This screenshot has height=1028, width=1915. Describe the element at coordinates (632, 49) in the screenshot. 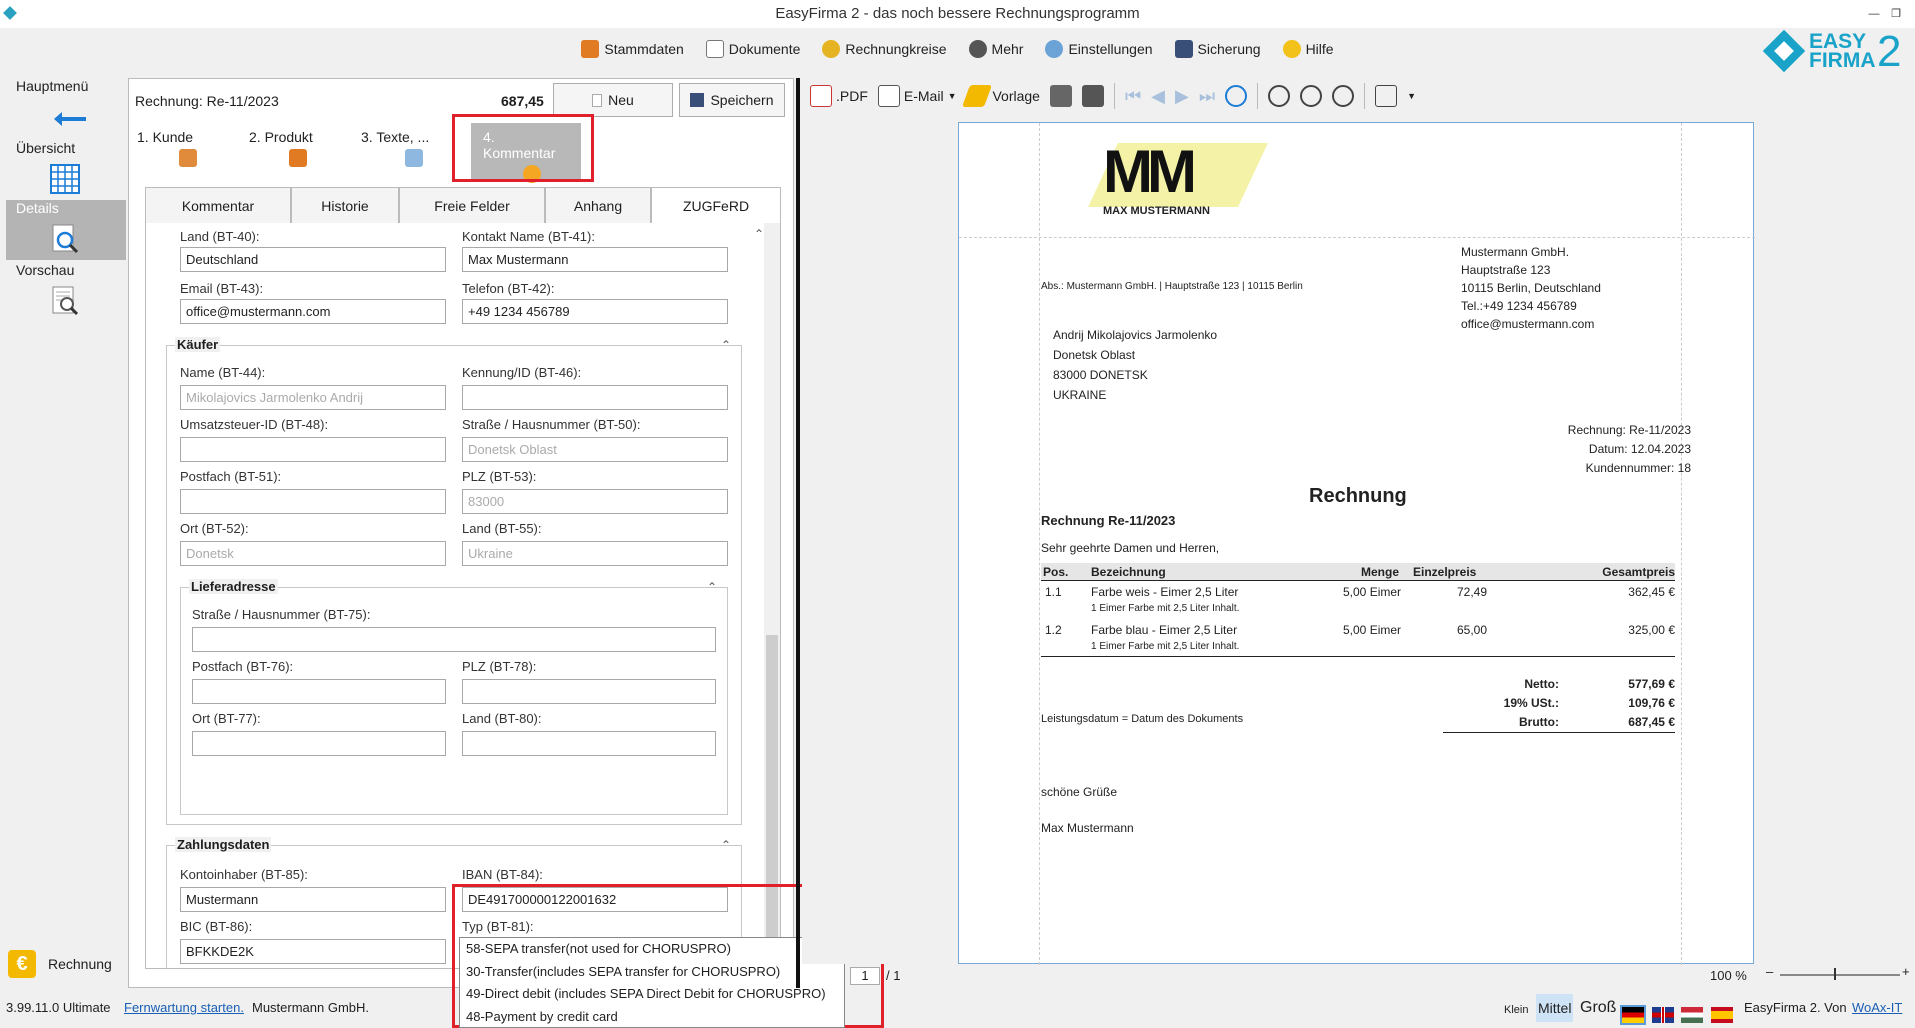

I see `menu-stammdaten: Stammdaten` at that location.